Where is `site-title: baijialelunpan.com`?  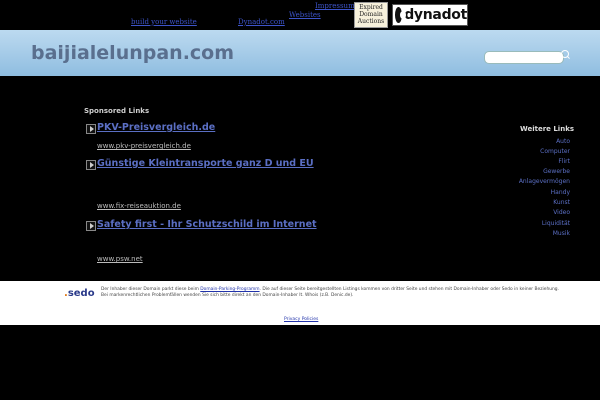 site-title: baijialelunpan.com is located at coordinates (133, 53).